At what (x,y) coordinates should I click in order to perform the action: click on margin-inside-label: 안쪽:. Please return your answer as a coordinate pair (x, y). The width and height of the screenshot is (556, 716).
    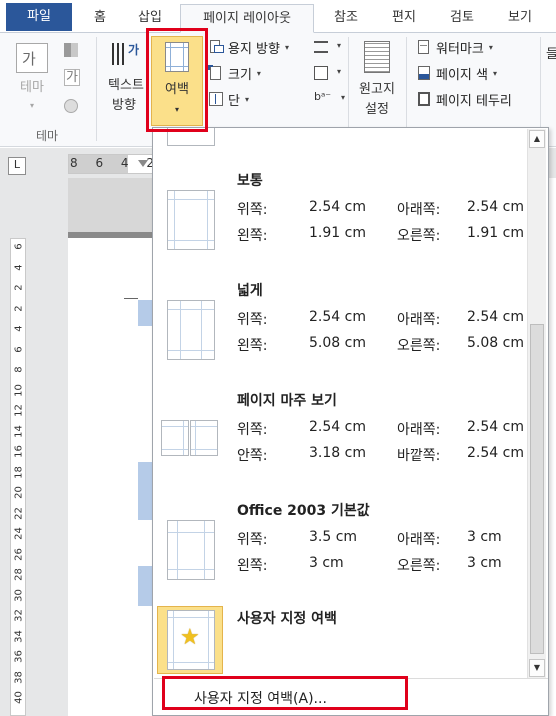
    Looking at the image, I should click on (252, 456).